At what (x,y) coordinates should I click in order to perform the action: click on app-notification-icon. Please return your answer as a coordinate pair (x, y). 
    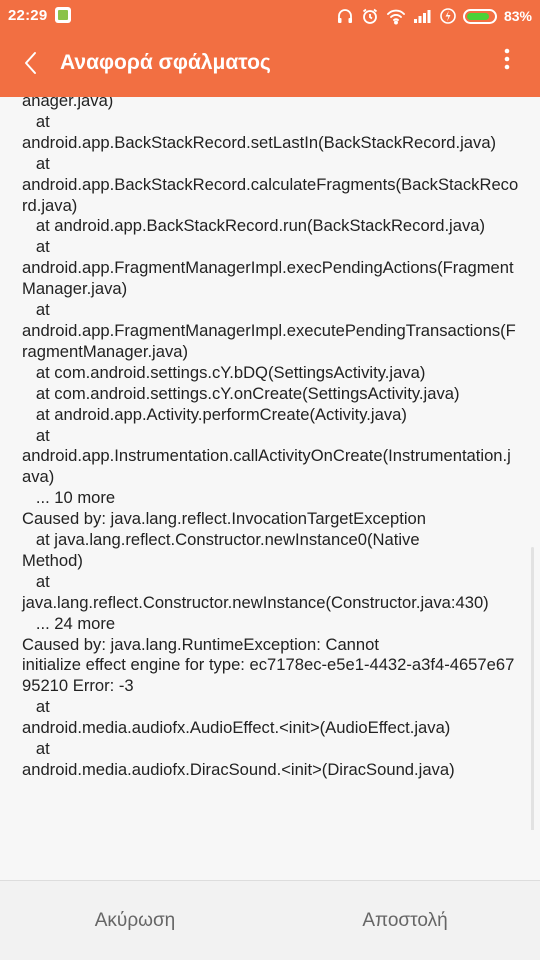
    Looking at the image, I should click on (63, 15).